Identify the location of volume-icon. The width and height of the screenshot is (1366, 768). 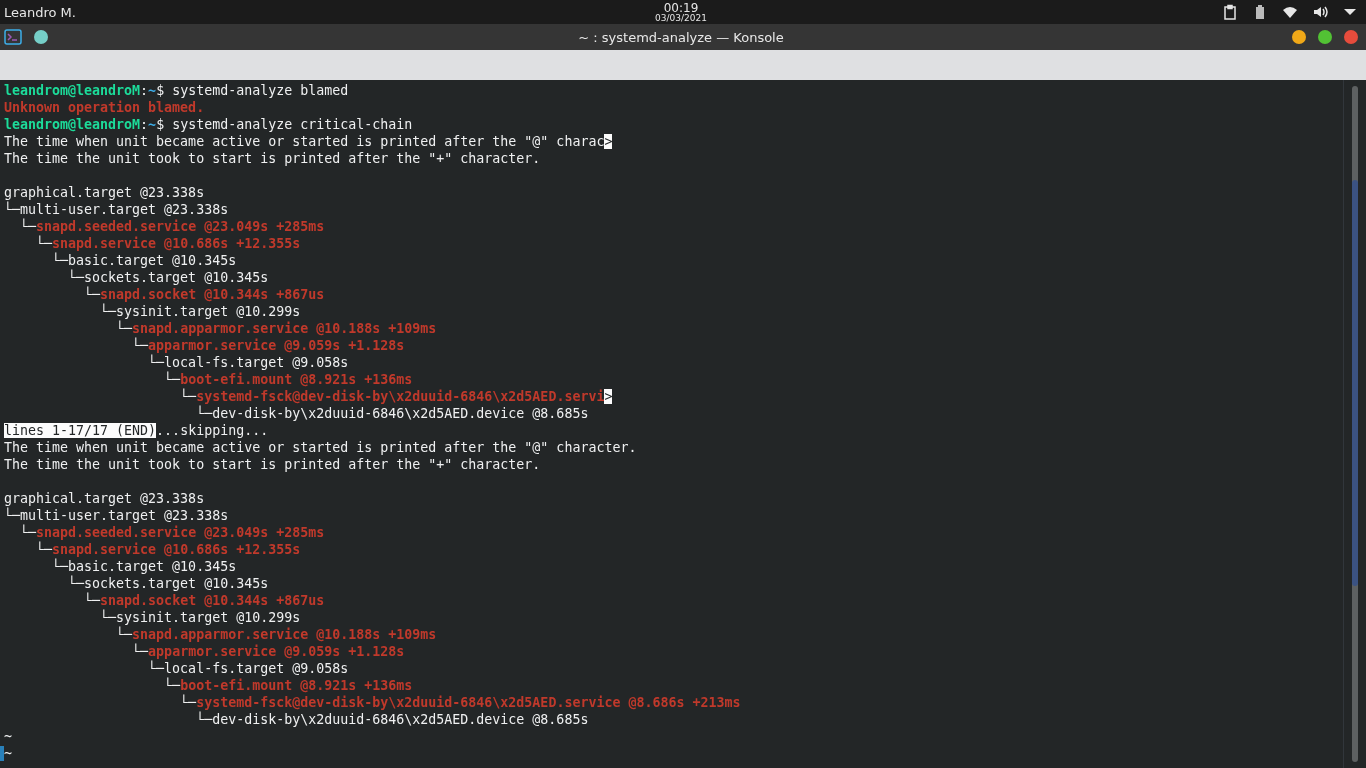
(1320, 12).